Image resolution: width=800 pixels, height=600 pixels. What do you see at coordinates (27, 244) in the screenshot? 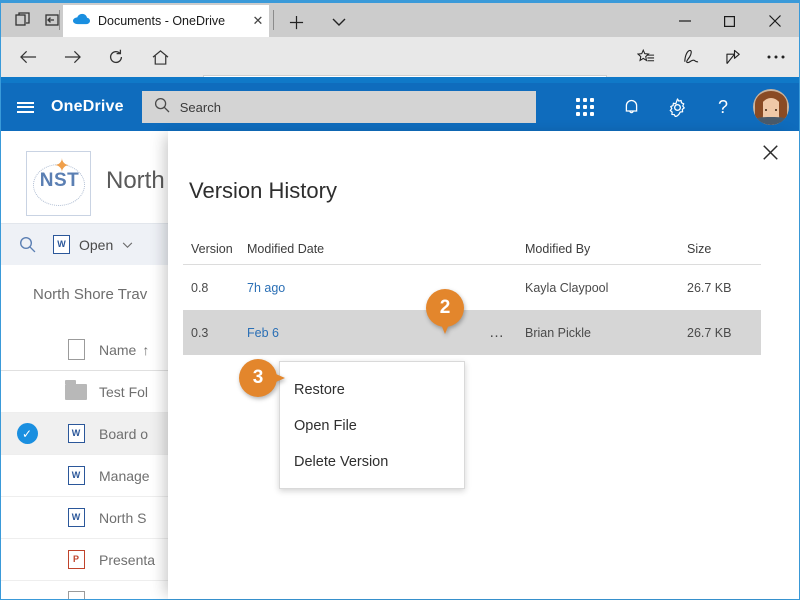
I see `list-search-icon` at bounding box center [27, 244].